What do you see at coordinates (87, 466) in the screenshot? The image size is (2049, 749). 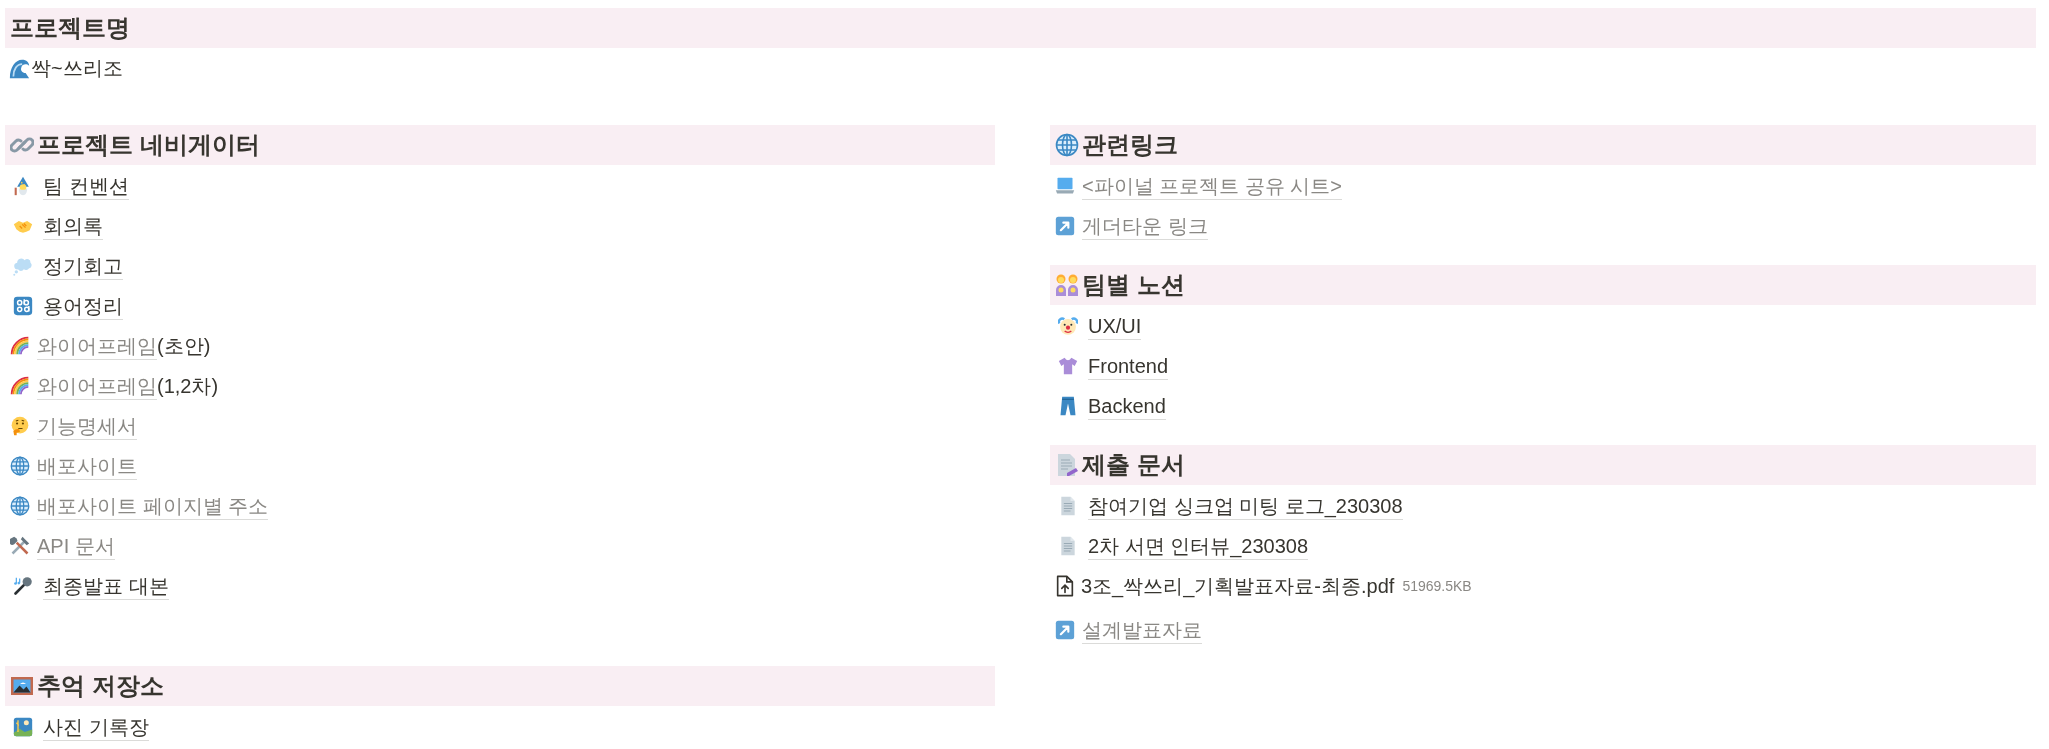 I see `web-link: 배포사이트` at bounding box center [87, 466].